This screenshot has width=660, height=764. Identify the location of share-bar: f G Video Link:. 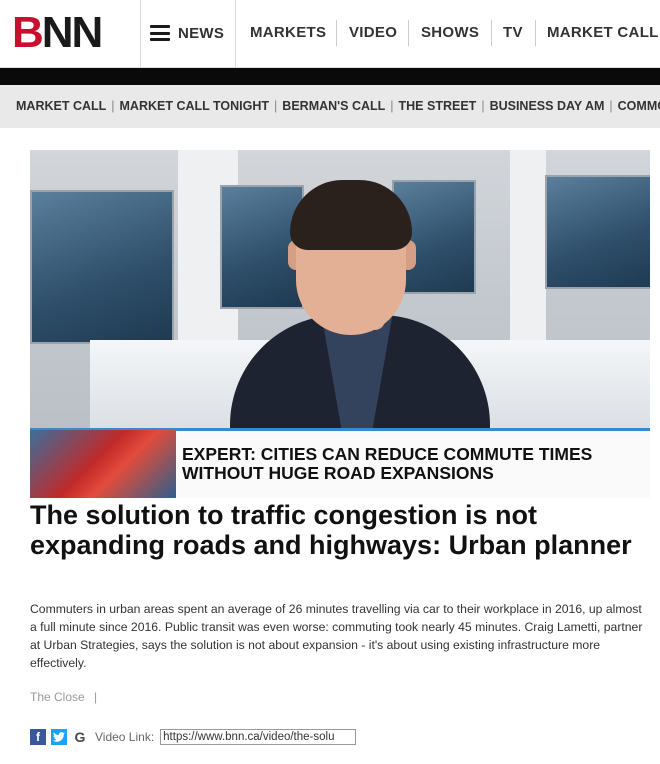
(193, 737).